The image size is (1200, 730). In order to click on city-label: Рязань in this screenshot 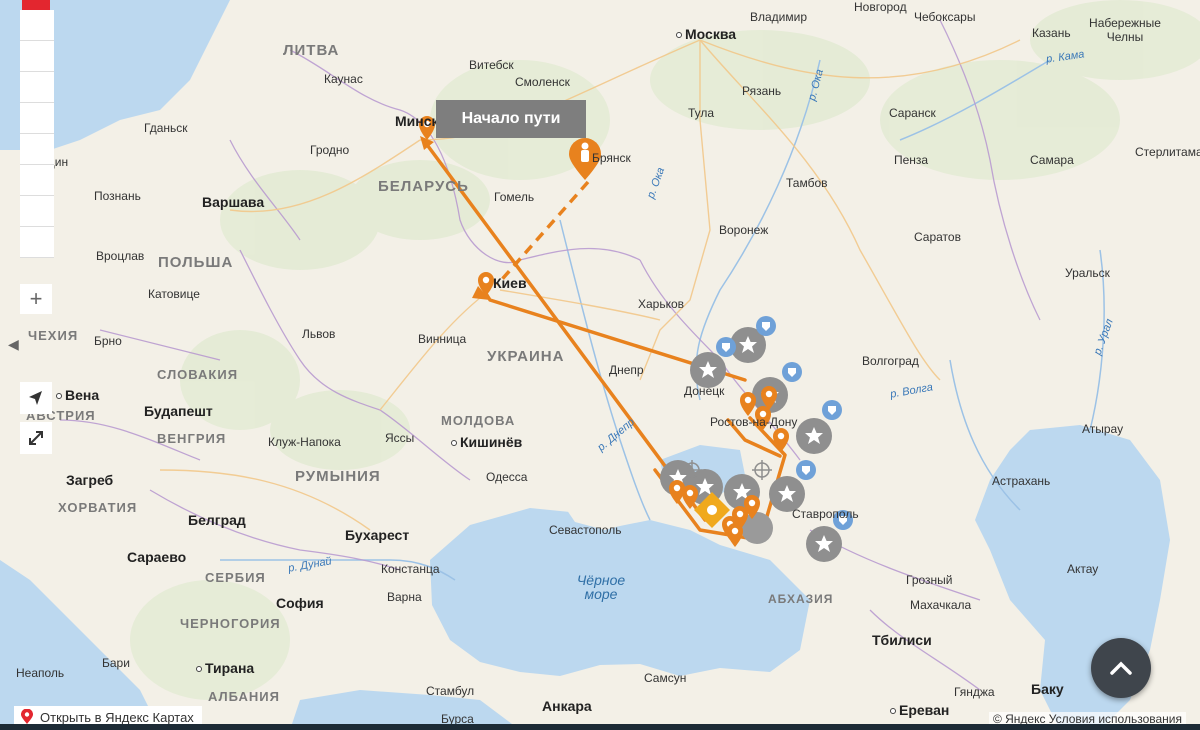, I will do `click(762, 91)`.